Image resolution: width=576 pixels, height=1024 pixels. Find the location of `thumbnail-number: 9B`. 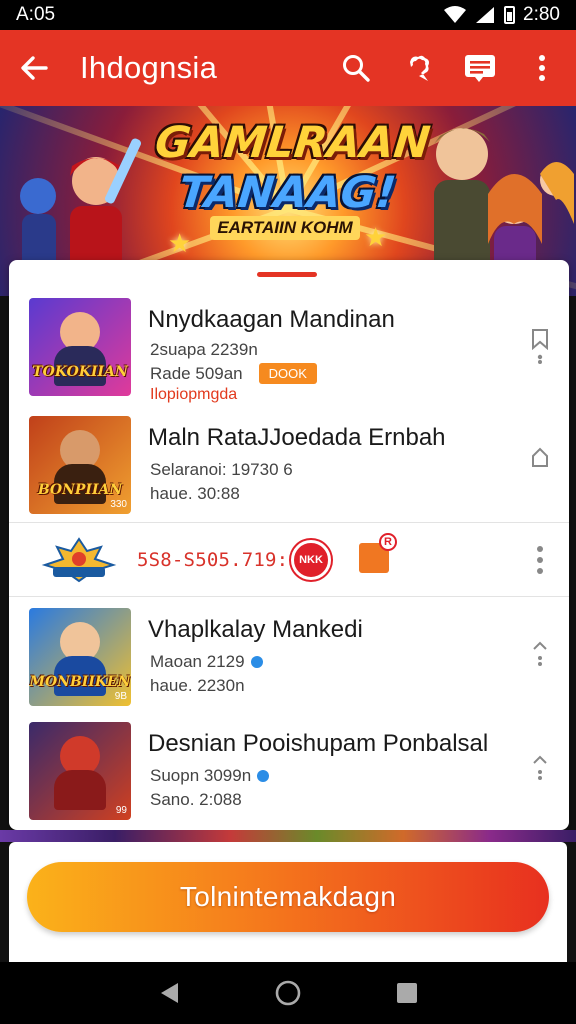

thumbnail-number: 9B is located at coordinates (120, 696).